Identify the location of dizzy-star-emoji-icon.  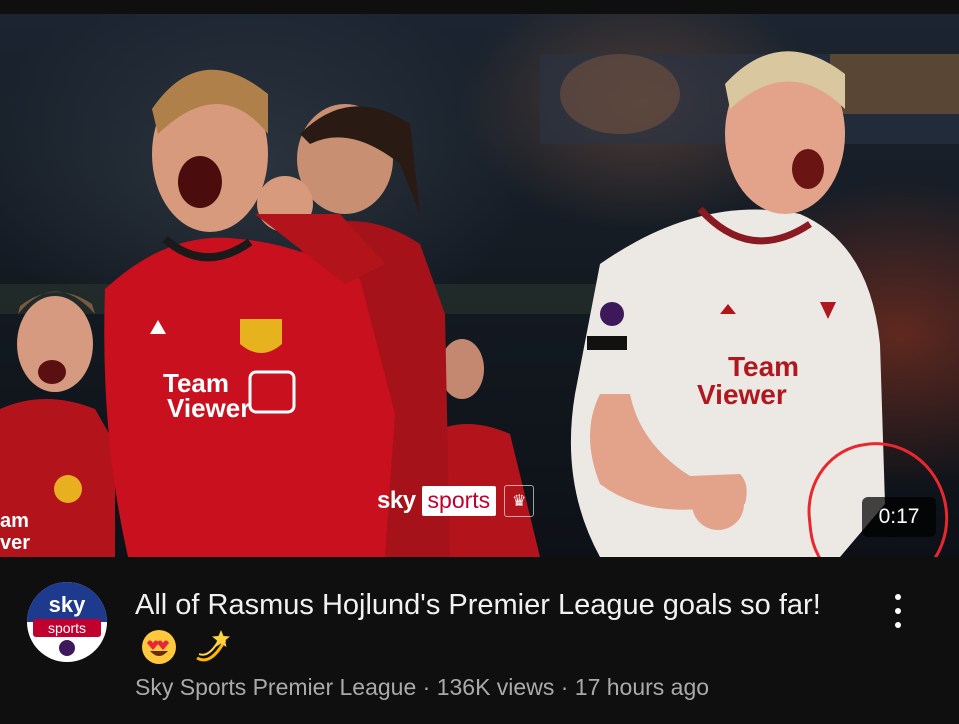
(213, 646).